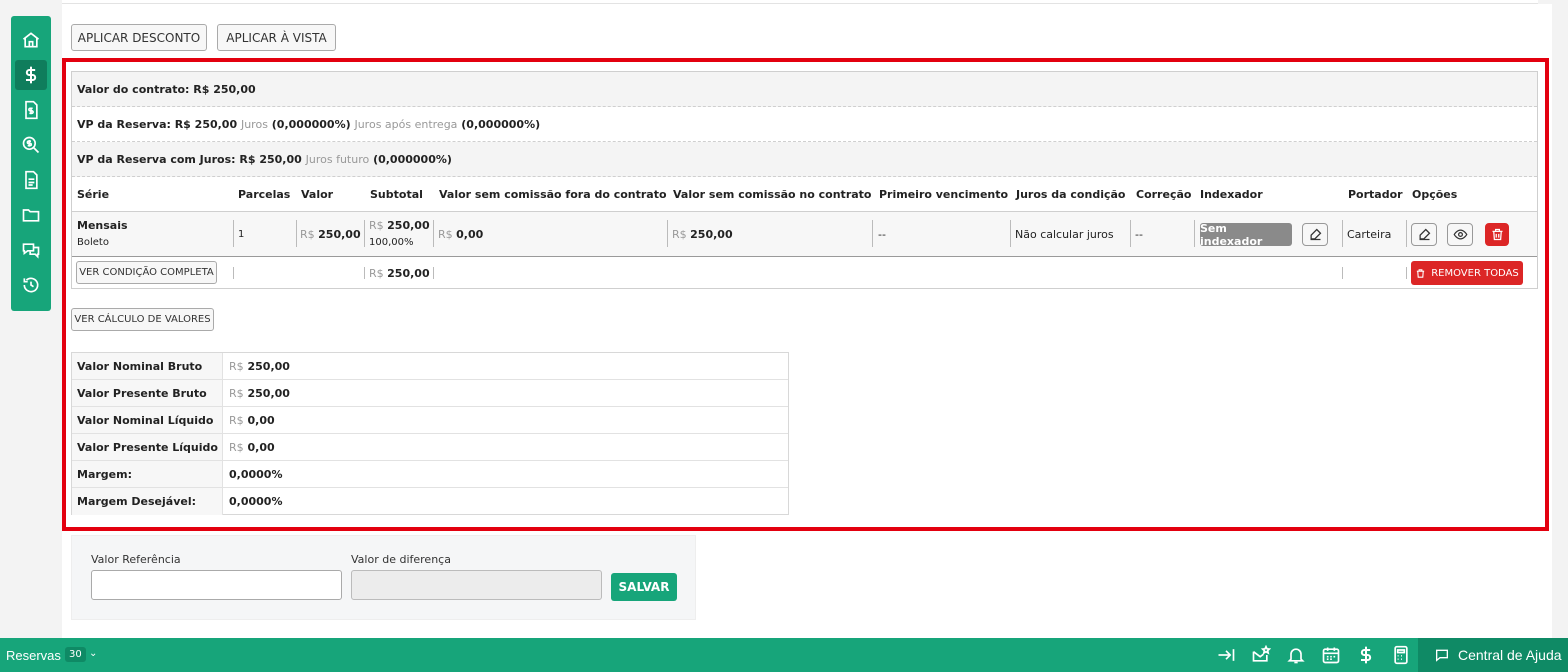  Describe the element at coordinates (102, 225) in the screenshot. I see `row-serie: Mensais` at that location.